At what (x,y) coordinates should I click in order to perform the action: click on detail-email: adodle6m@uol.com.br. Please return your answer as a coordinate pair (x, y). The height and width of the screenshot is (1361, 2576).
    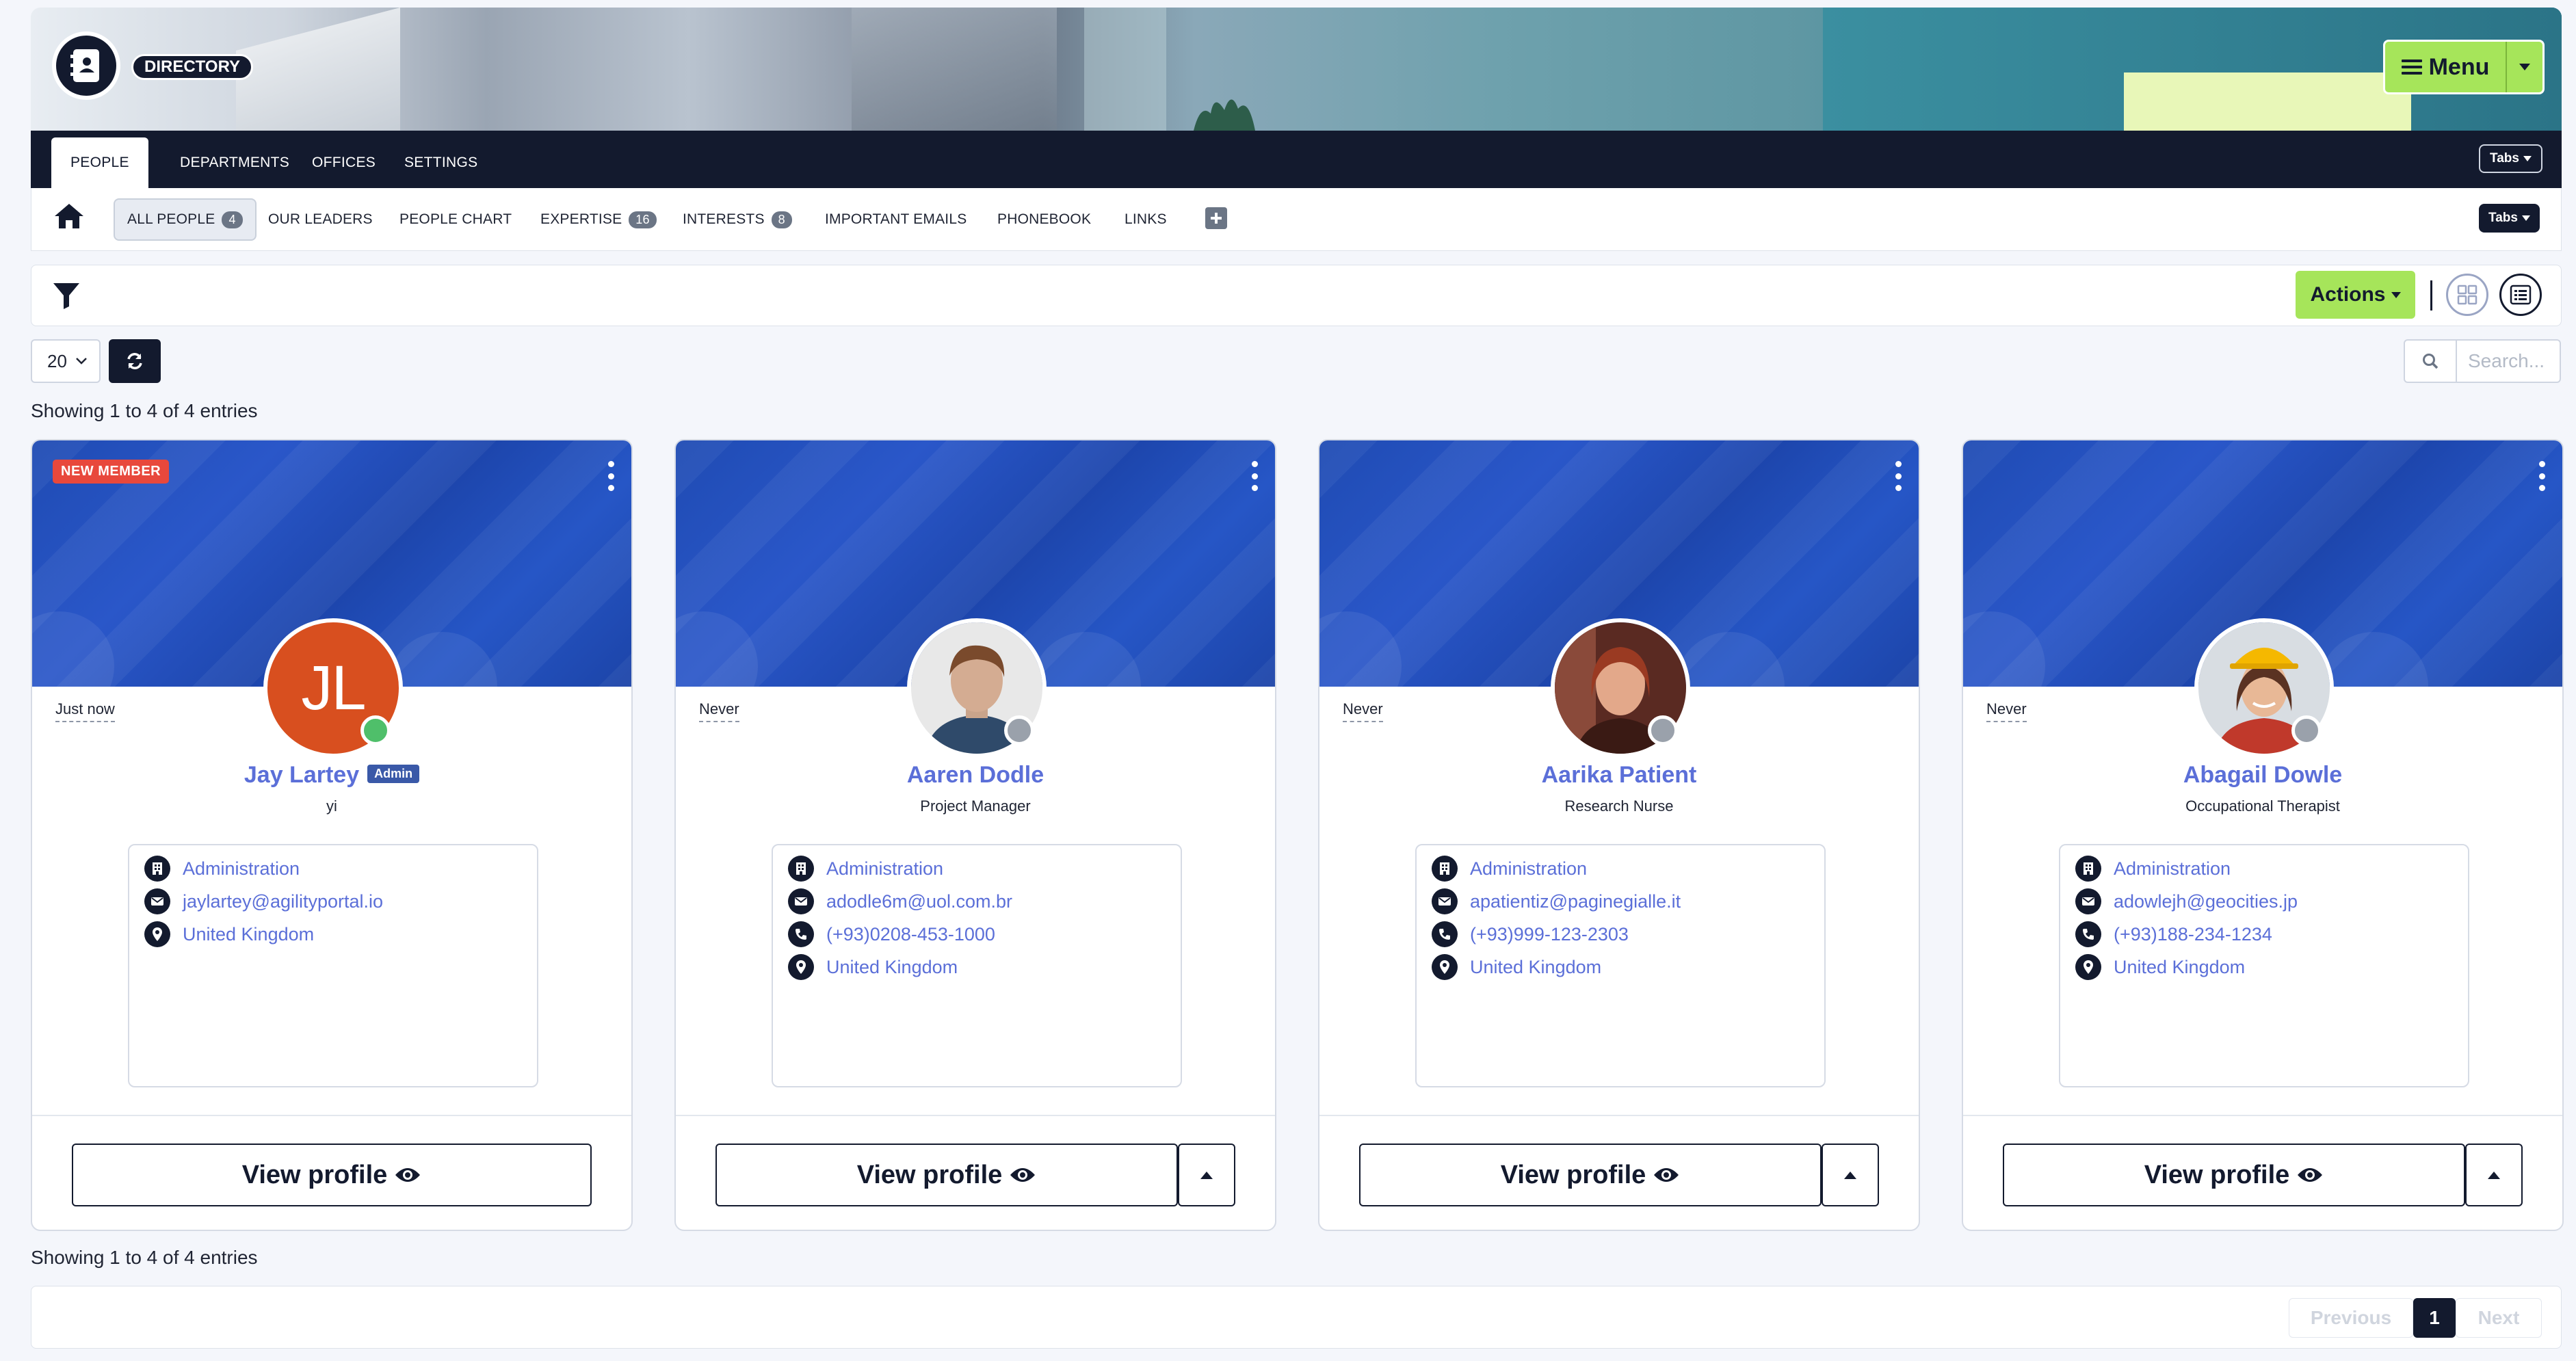
    Looking at the image, I should click on (900, 901).